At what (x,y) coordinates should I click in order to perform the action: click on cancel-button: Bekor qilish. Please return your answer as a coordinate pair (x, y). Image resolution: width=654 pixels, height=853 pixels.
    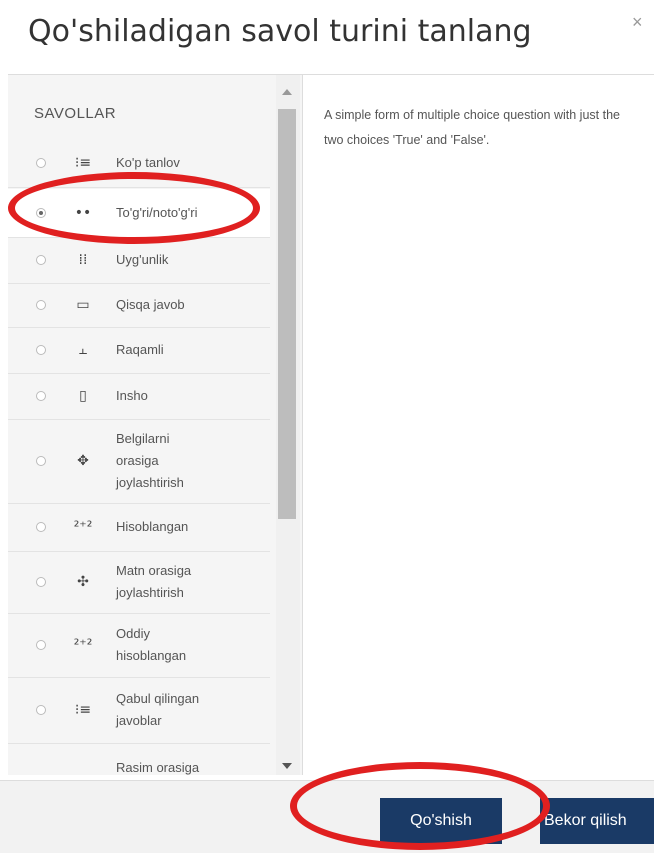
    Looking at the image, I should click on (597, 821).